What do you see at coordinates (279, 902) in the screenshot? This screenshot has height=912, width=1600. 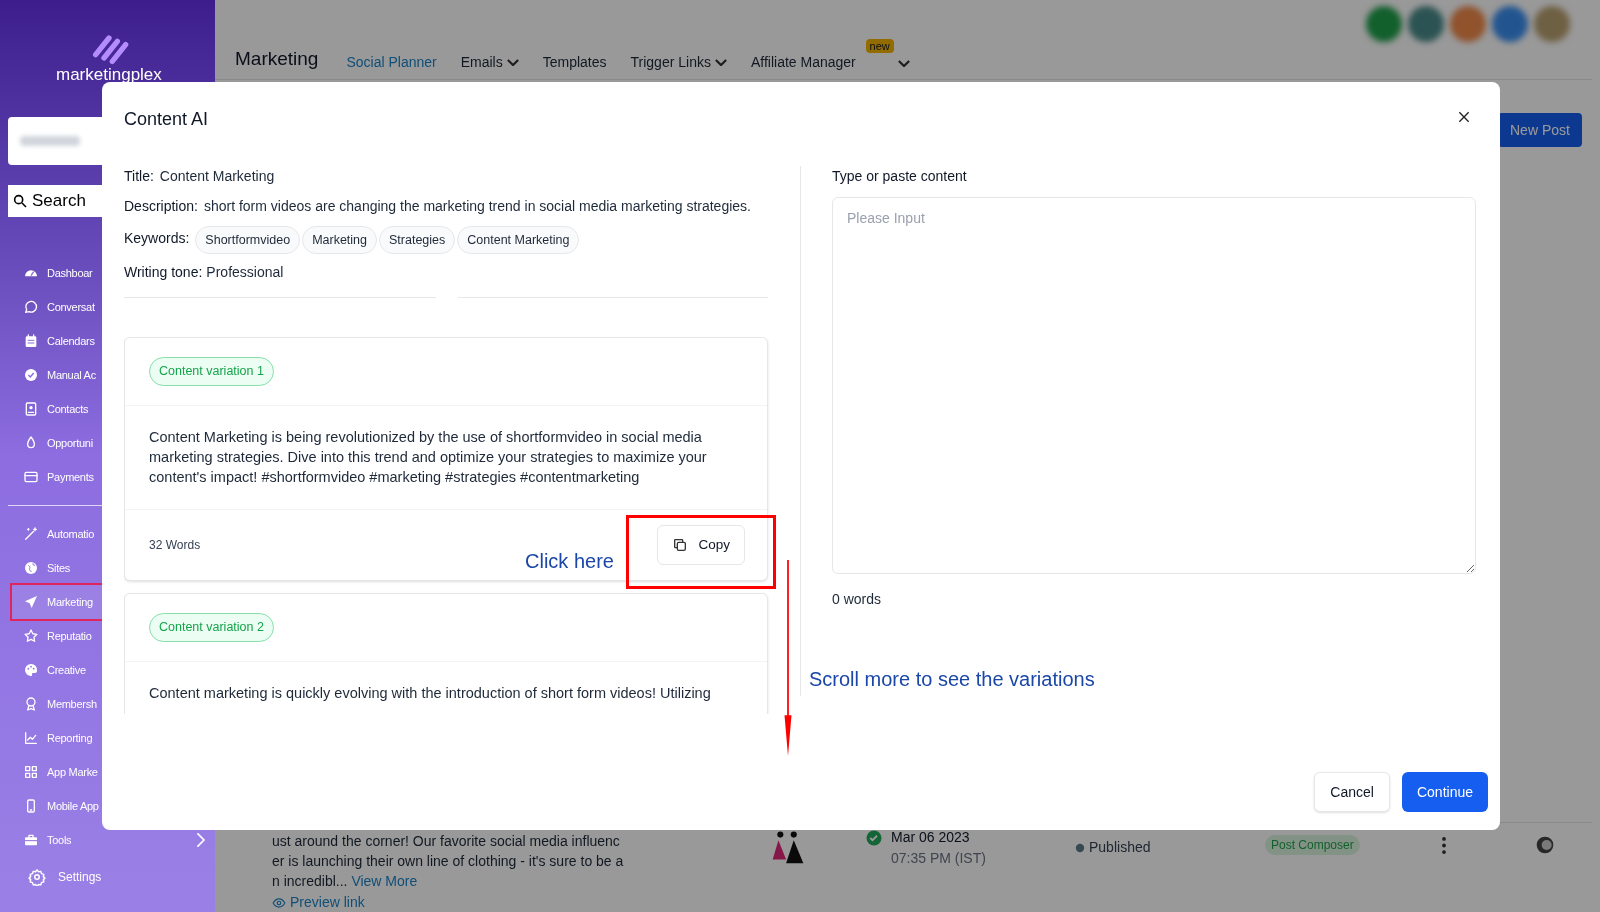 I see `eye-icon` at bounding box center [279, 902].